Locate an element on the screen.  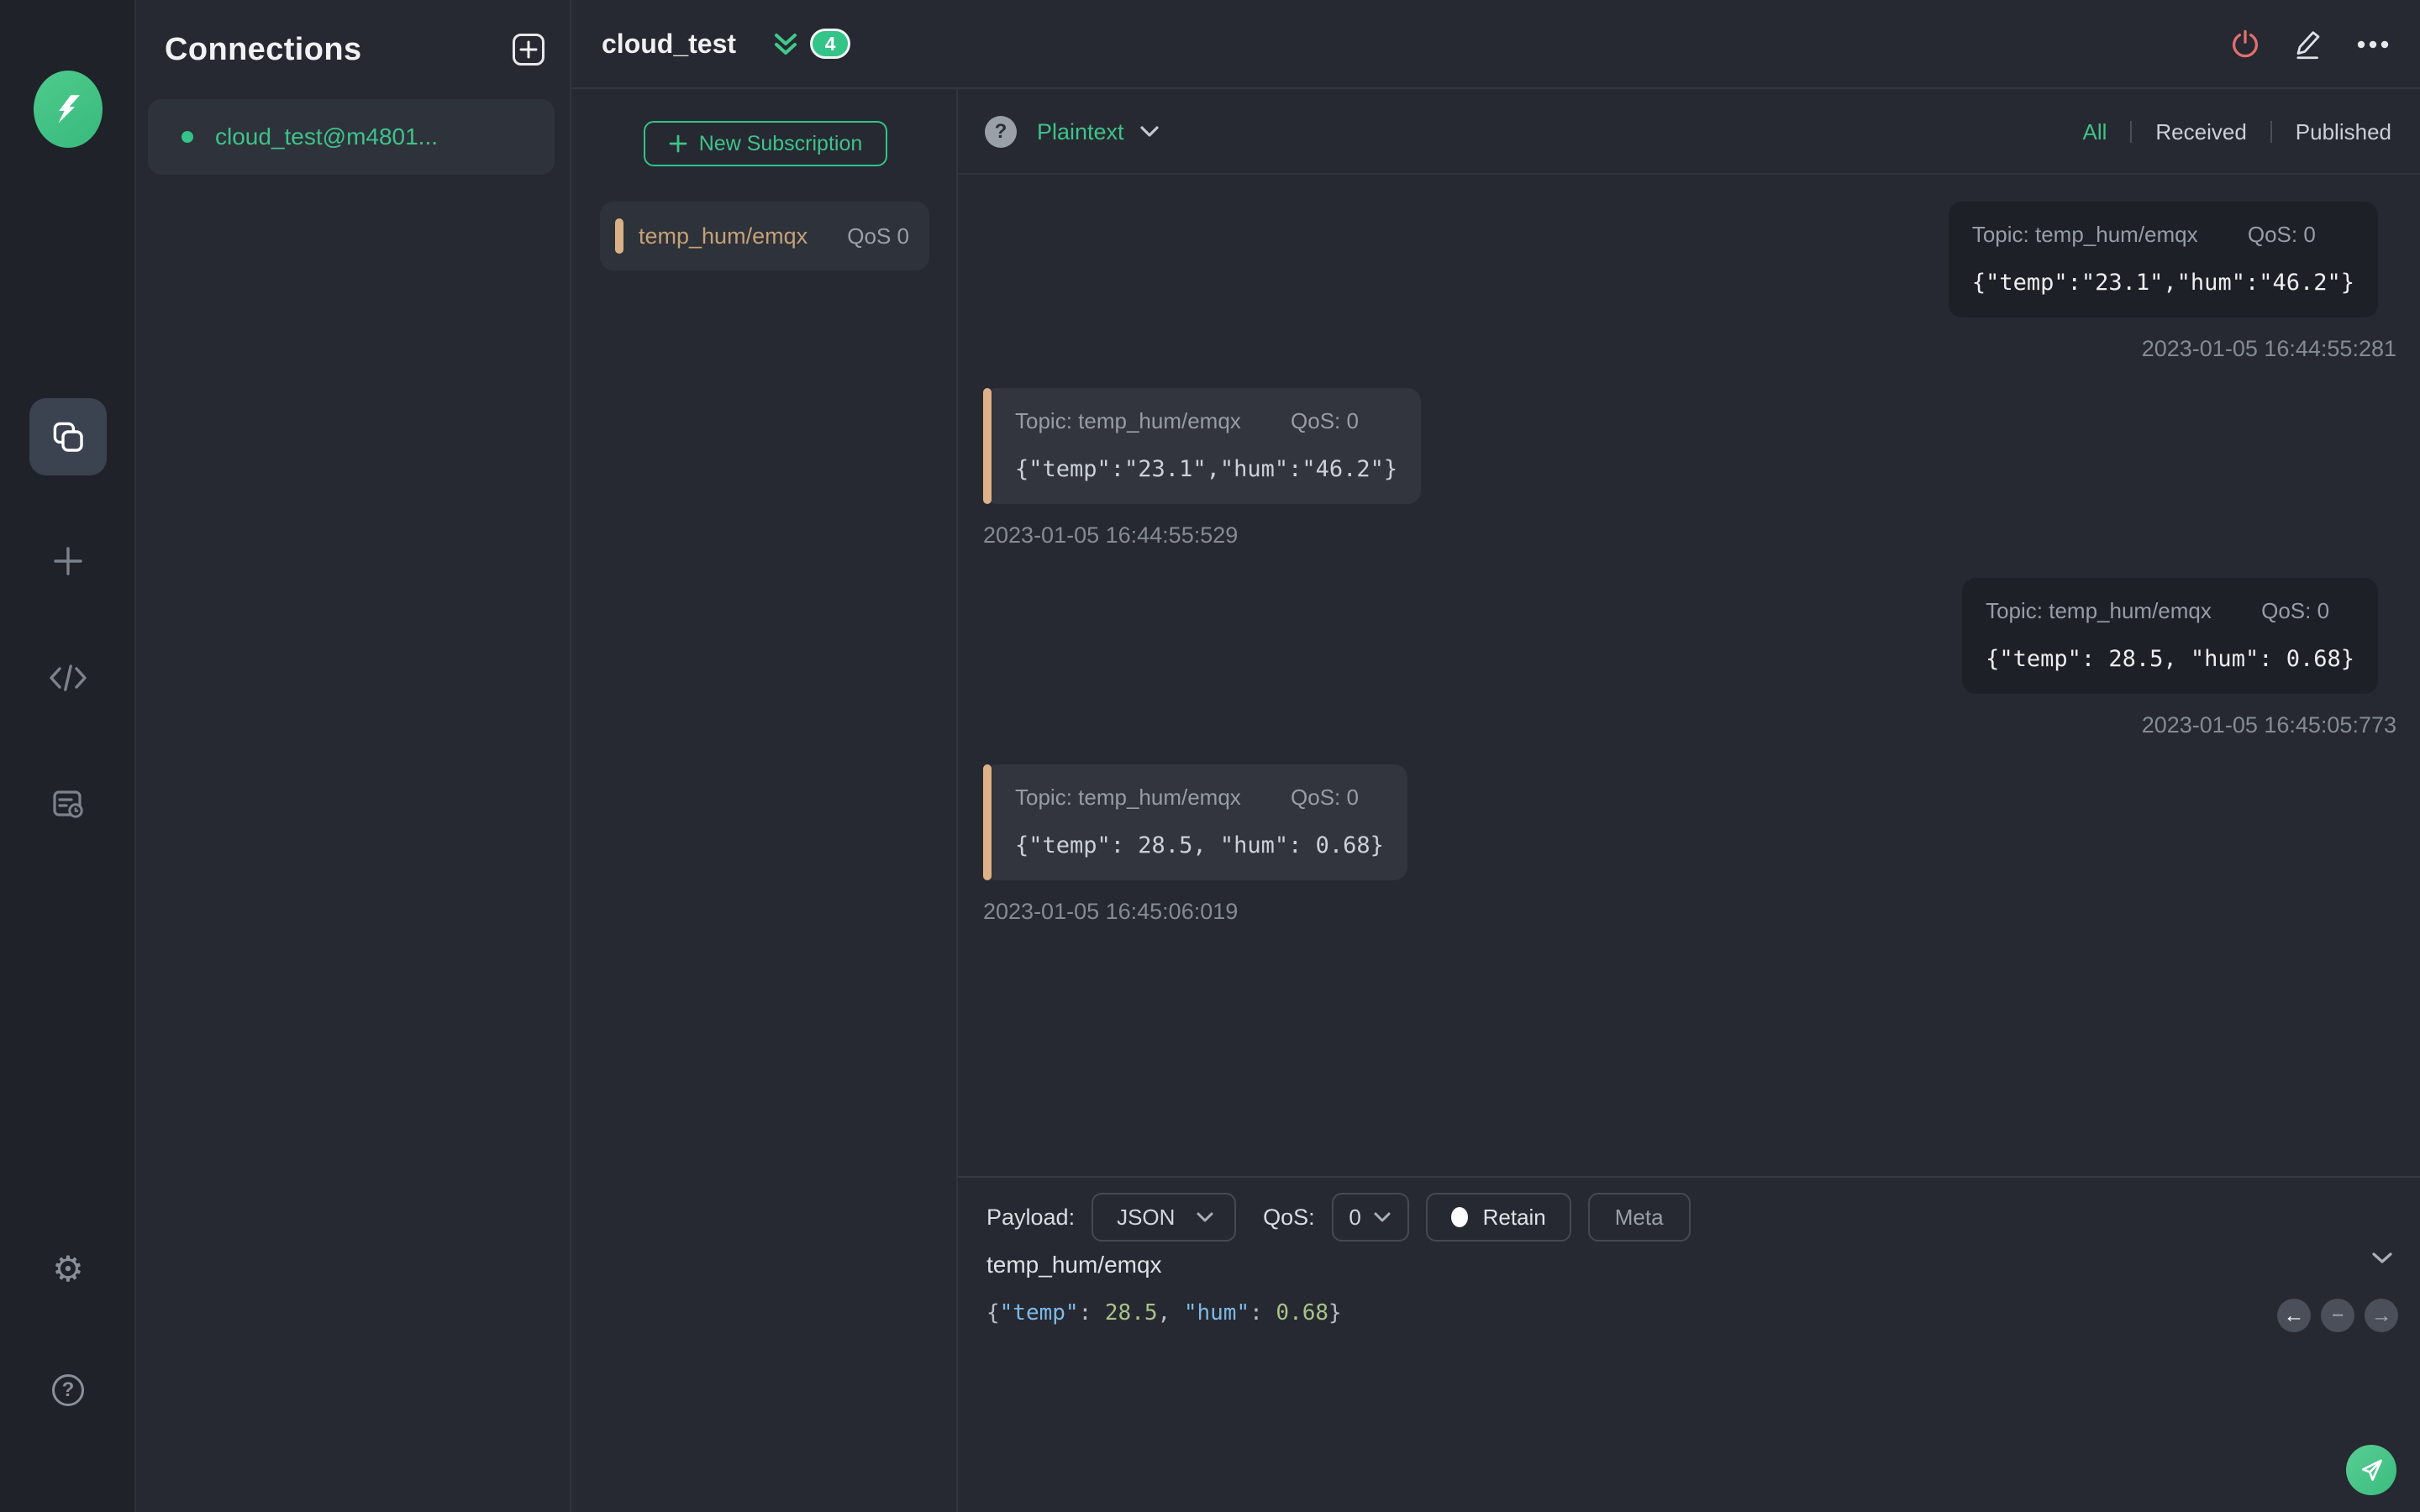
payload-format-value: JSON is located at coordinates (1146, 1217).